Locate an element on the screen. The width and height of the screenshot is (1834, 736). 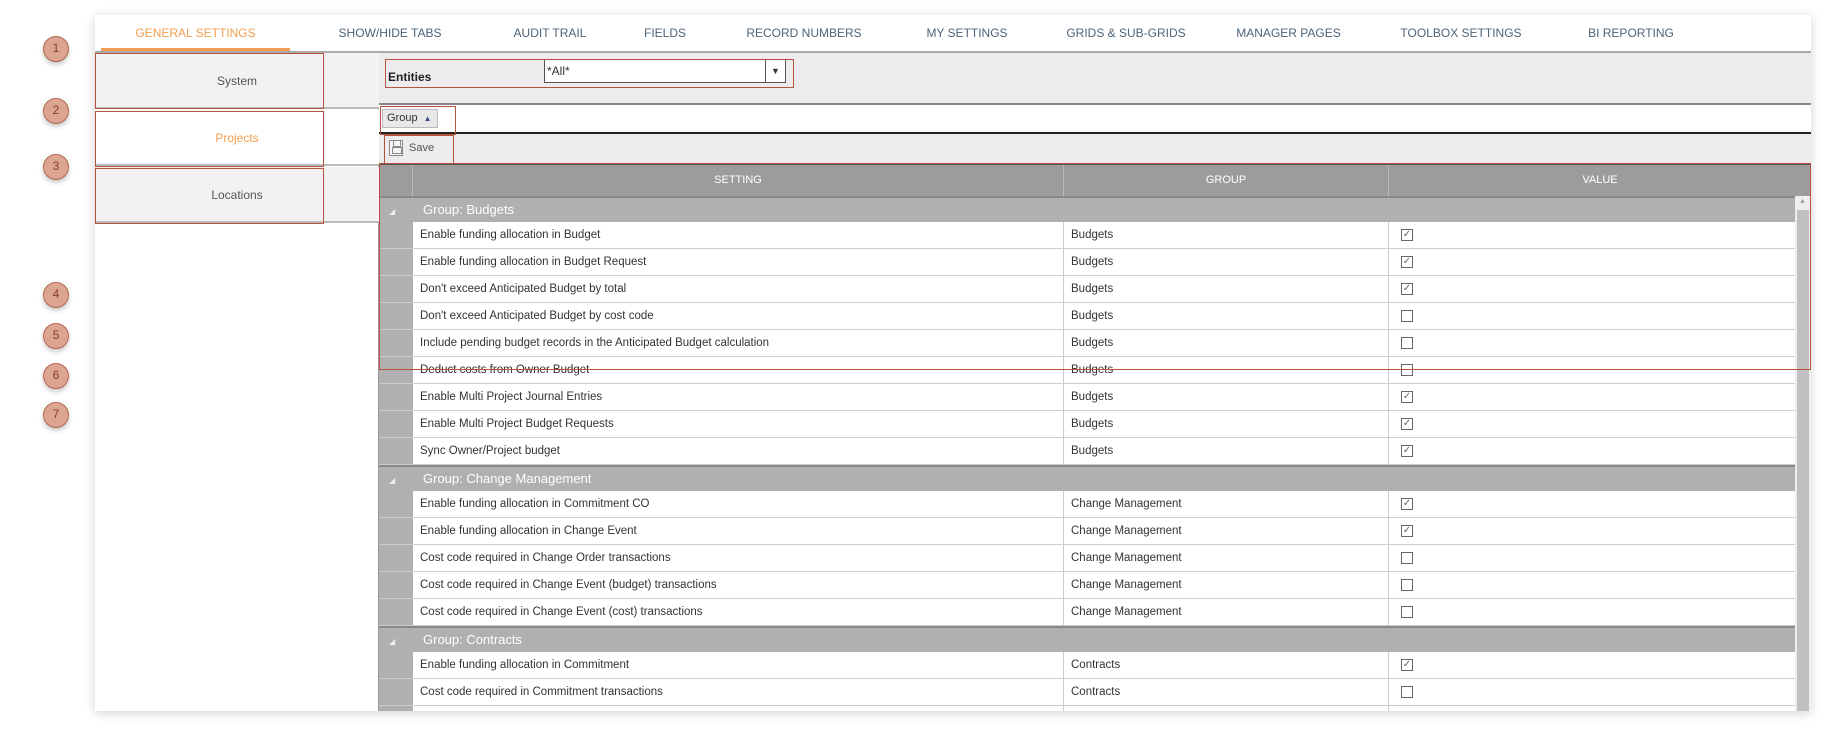
save-label: Save is located at coordinates (422, 148).